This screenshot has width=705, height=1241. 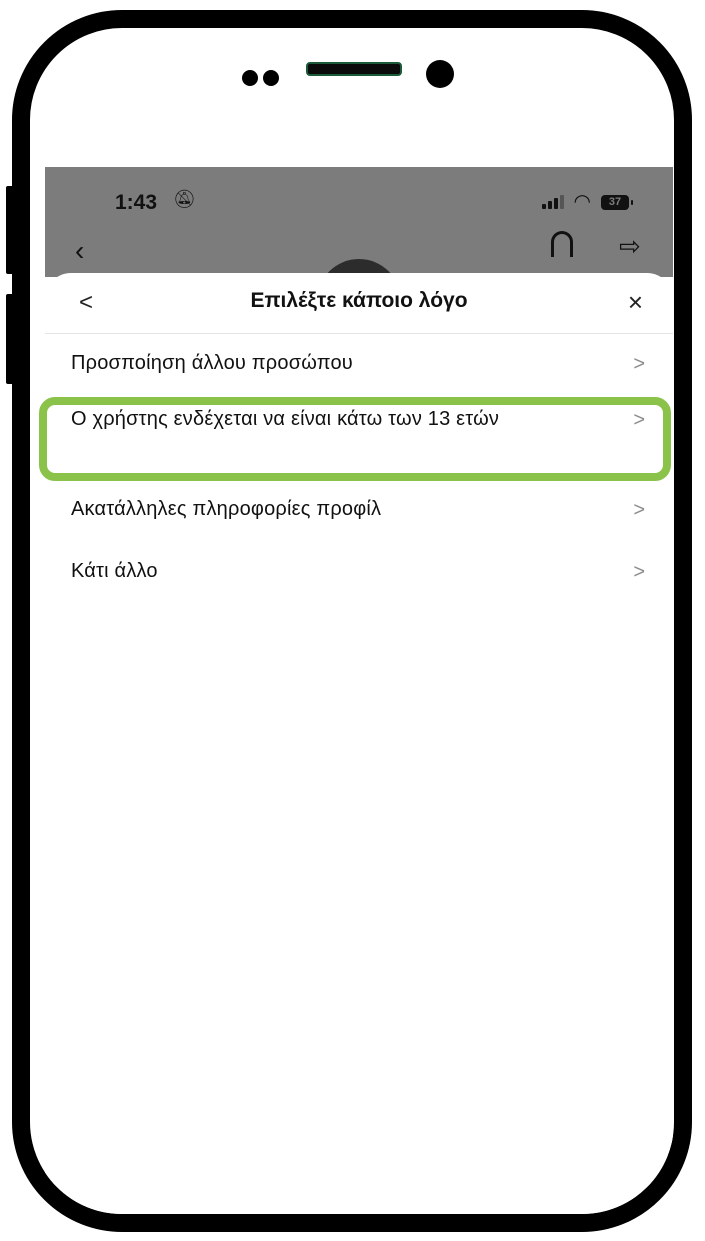 What do you see at coordinates (359, 364) in the screenshot?
I see `reason-item-impersonation: Προσποίηση άλλου προσώπου >` at bounding box center [359, 364].